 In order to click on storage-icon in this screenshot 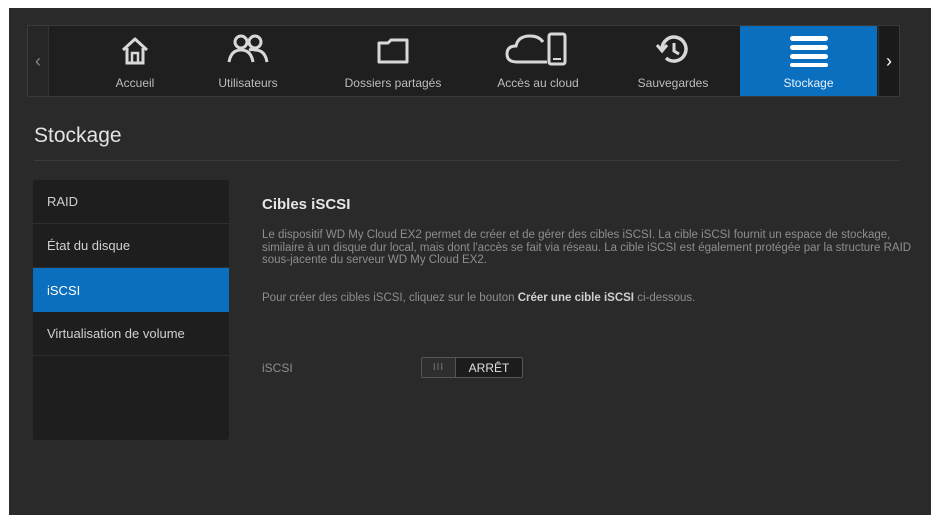, I will do `click(808, 51)`.